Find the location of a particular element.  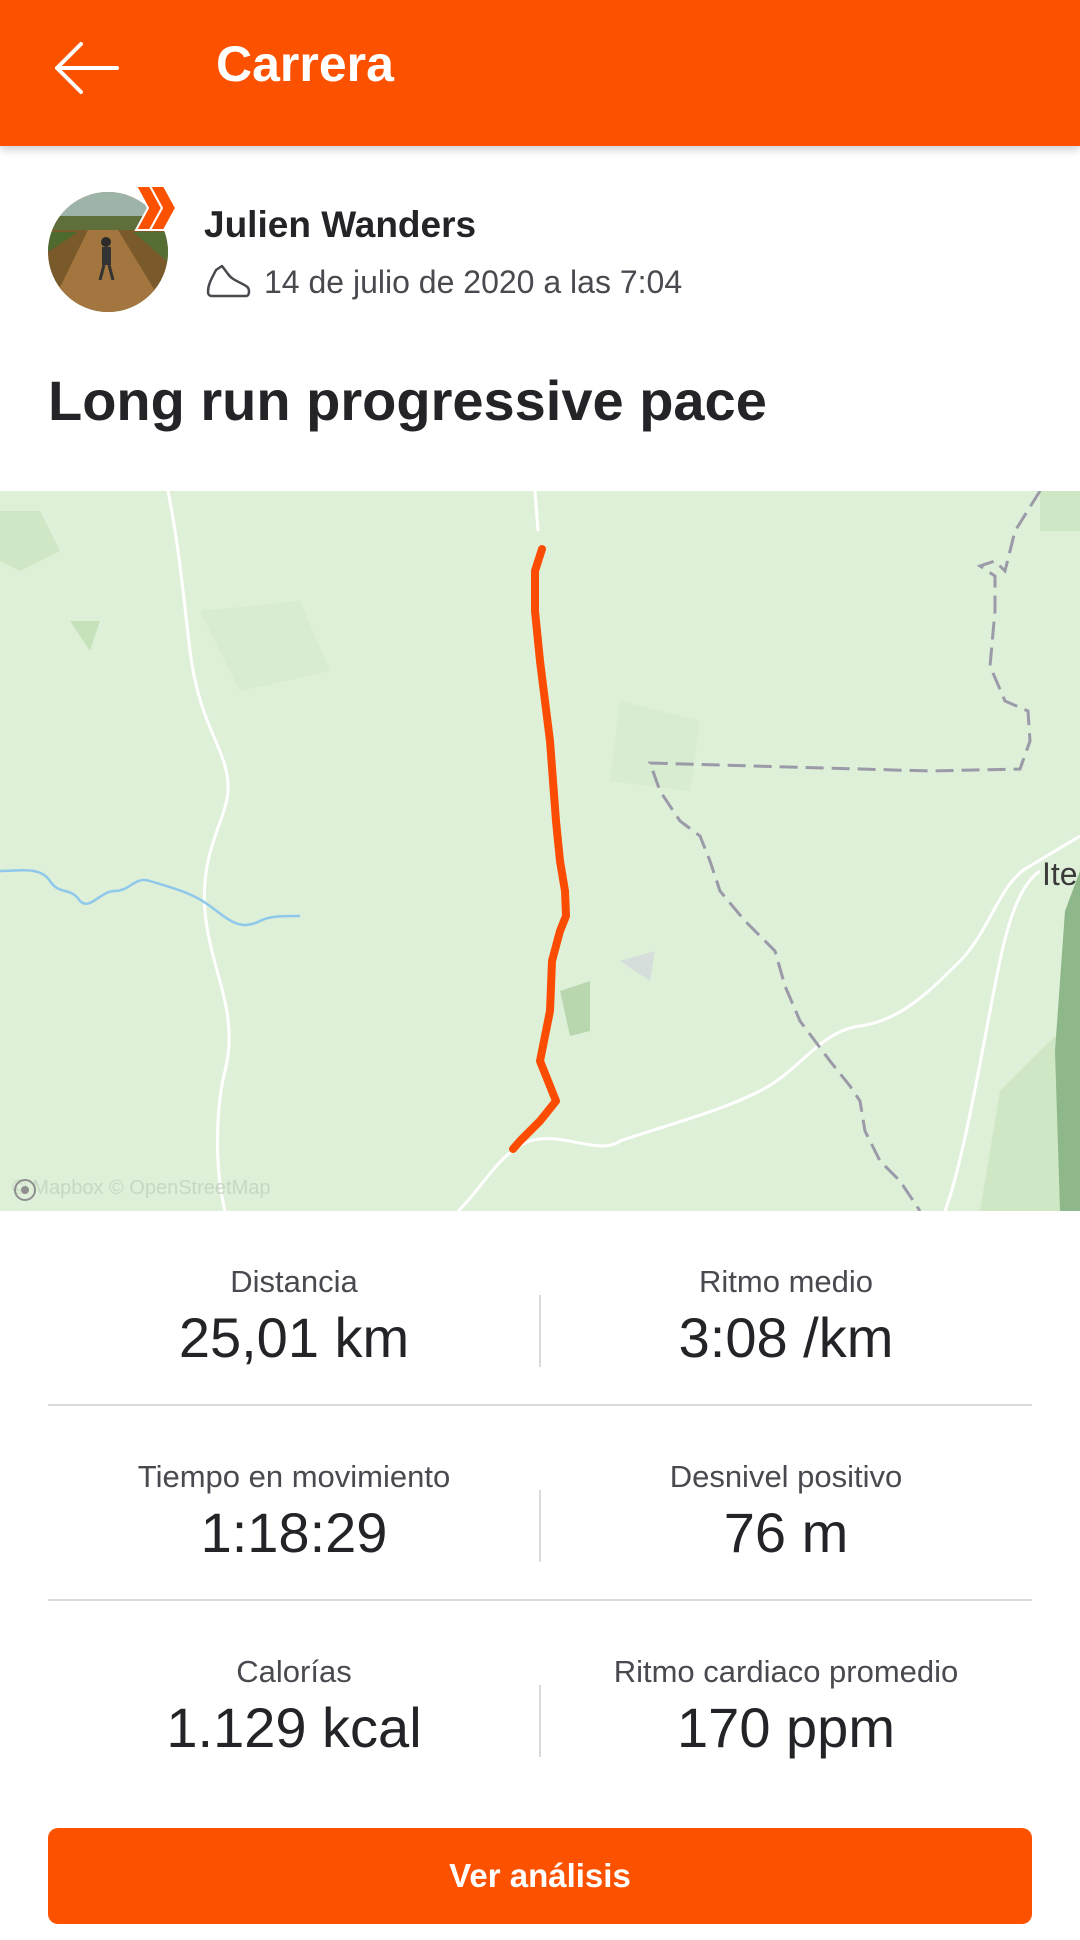

stat-value: 76 m is located at coordinates (786, 1532).